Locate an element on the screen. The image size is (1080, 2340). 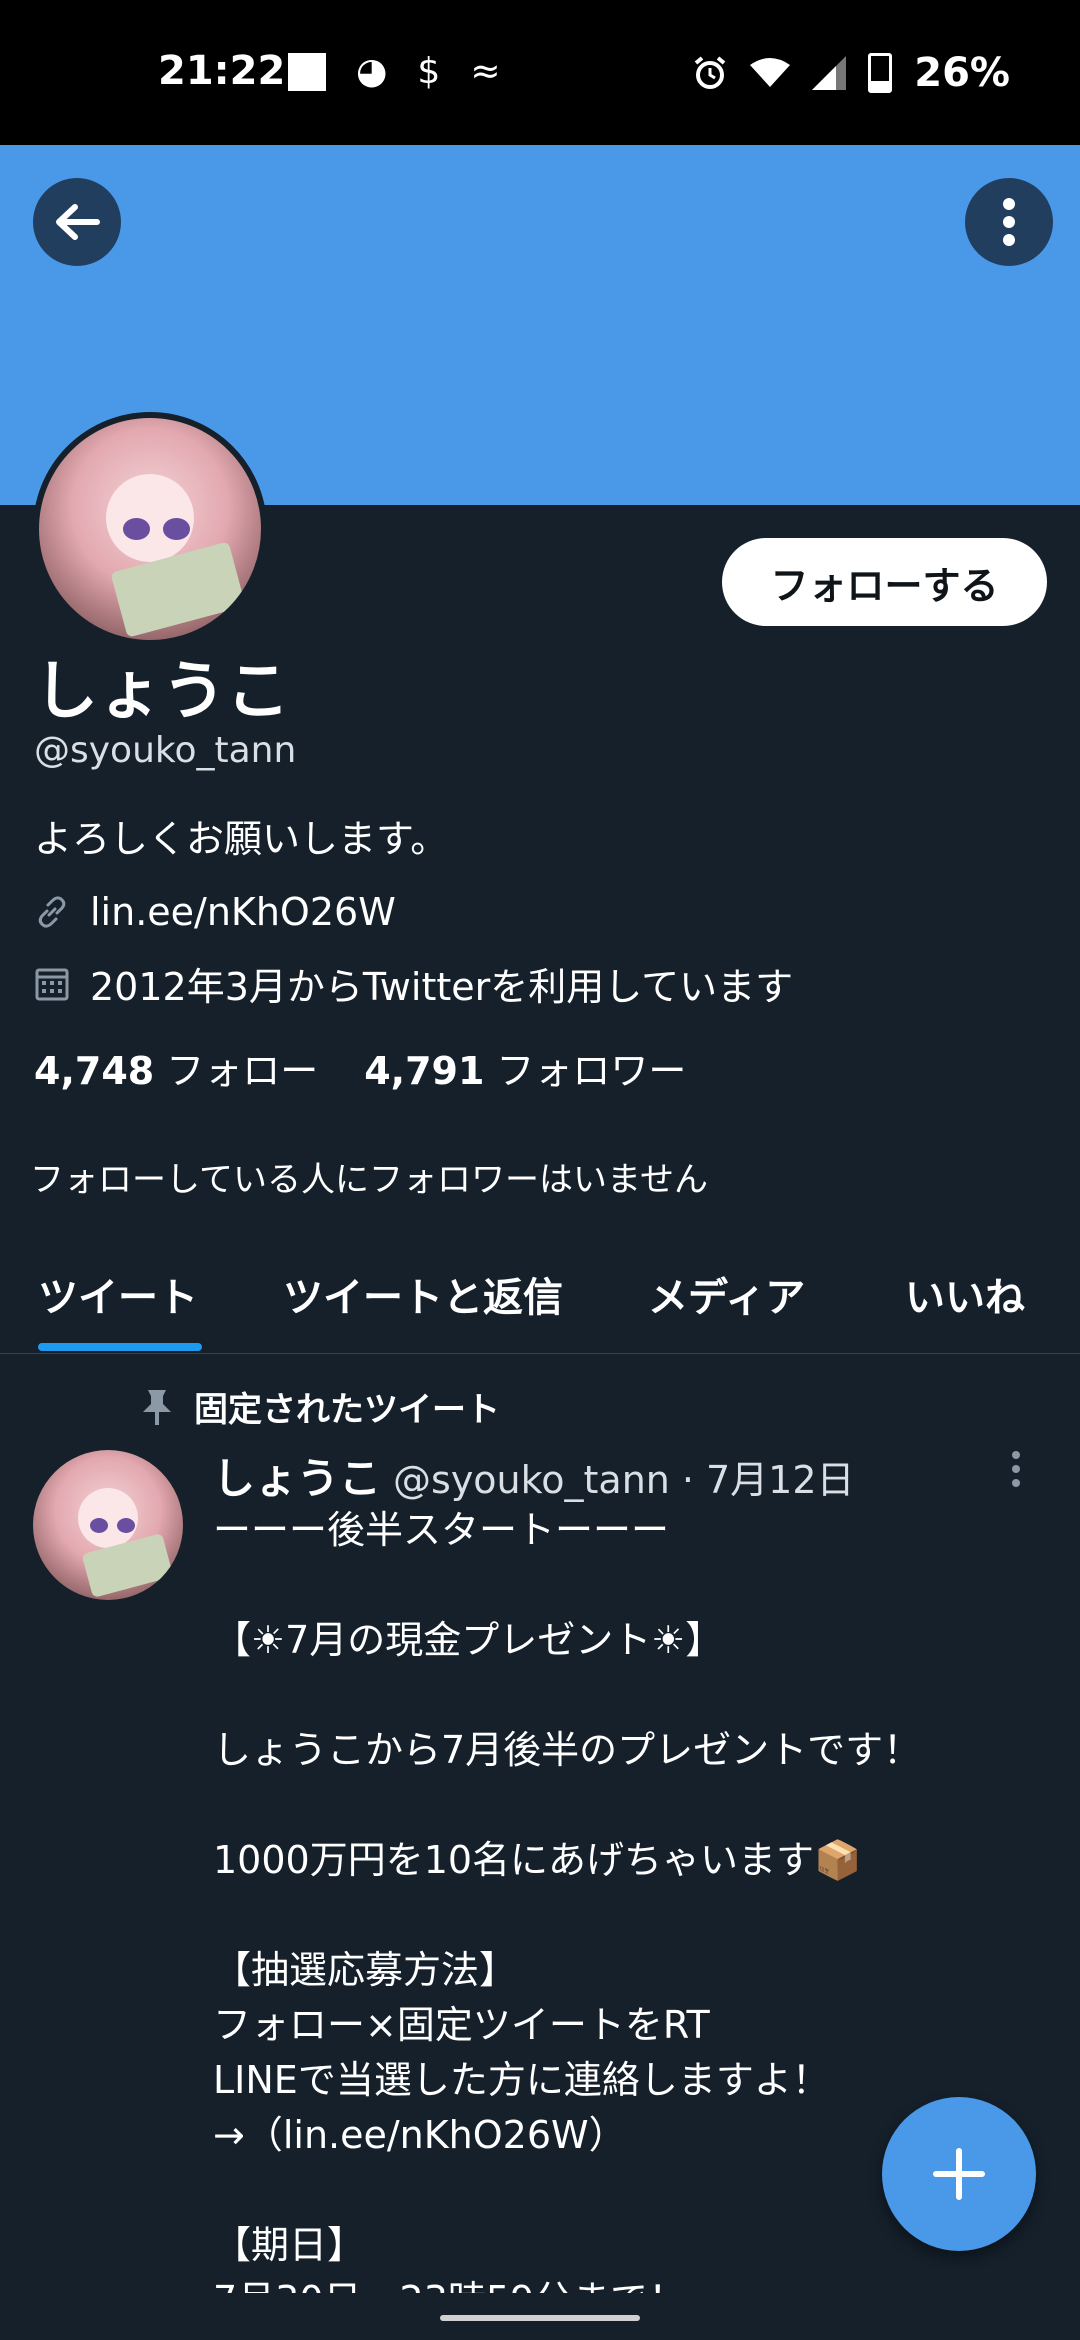
wifi-icon is located at coordinates (770, 72).